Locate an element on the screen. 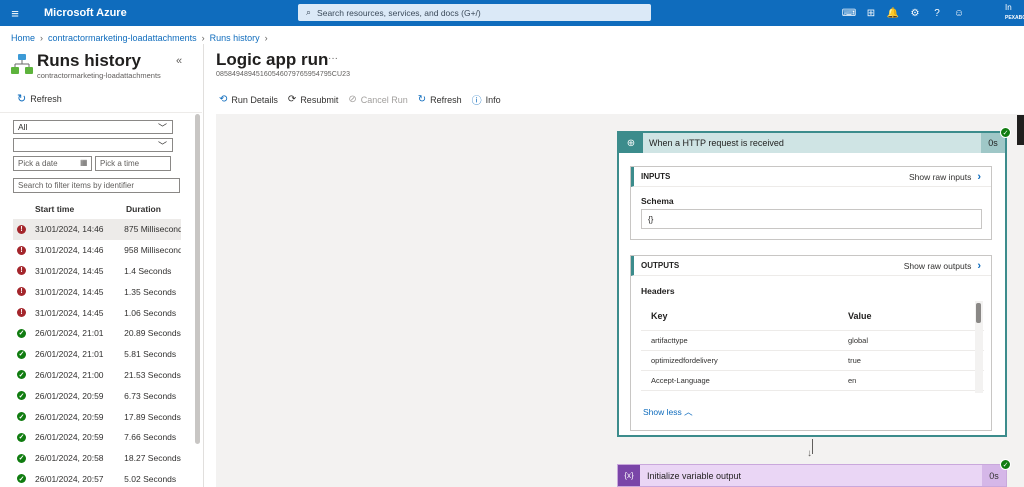 The image size is (1024, 487). run-start-time: 26/01/2024, 20:58 is located at coordinates (69, 458).